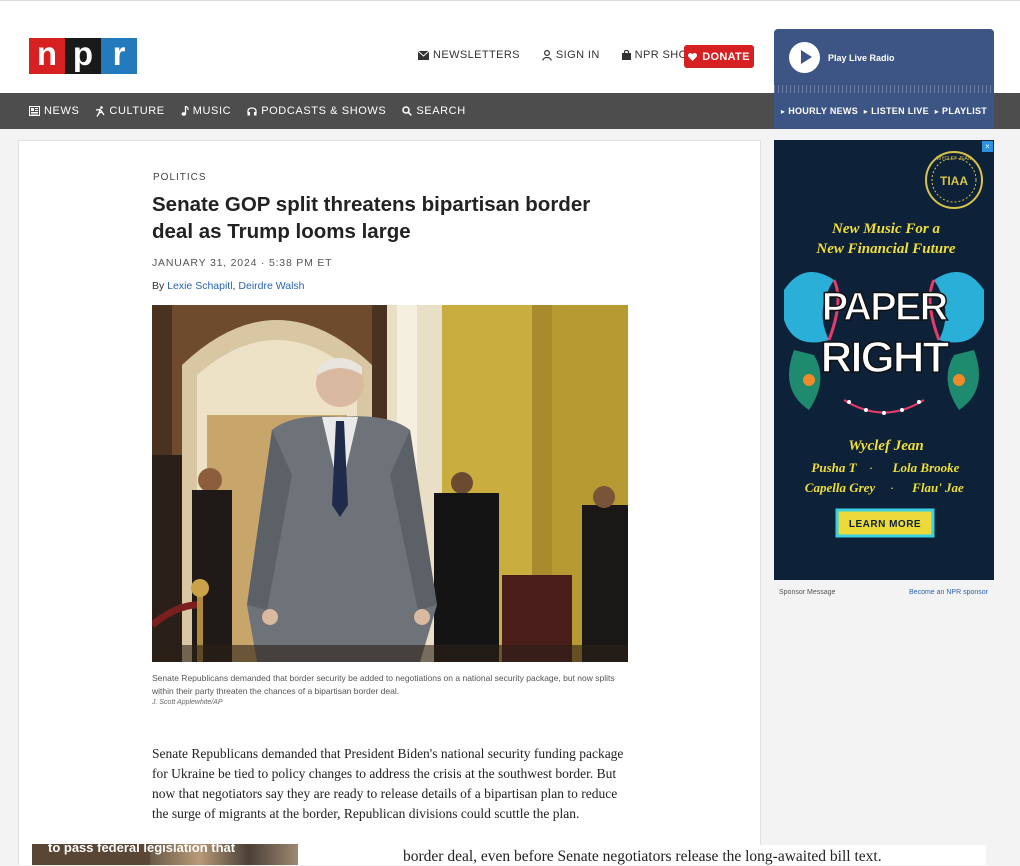  Describe the element at coordinates (547, 55) in the screenshot. I see `user-icon` at that location.